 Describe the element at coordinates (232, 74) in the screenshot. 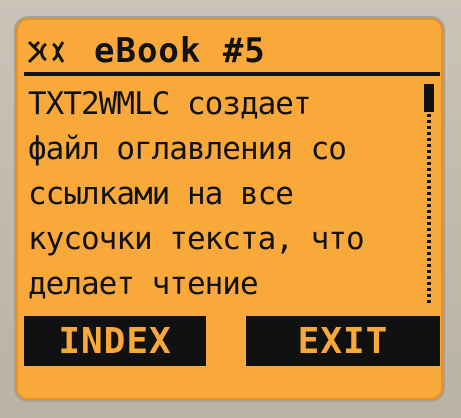

I see `title-divider` at that location.